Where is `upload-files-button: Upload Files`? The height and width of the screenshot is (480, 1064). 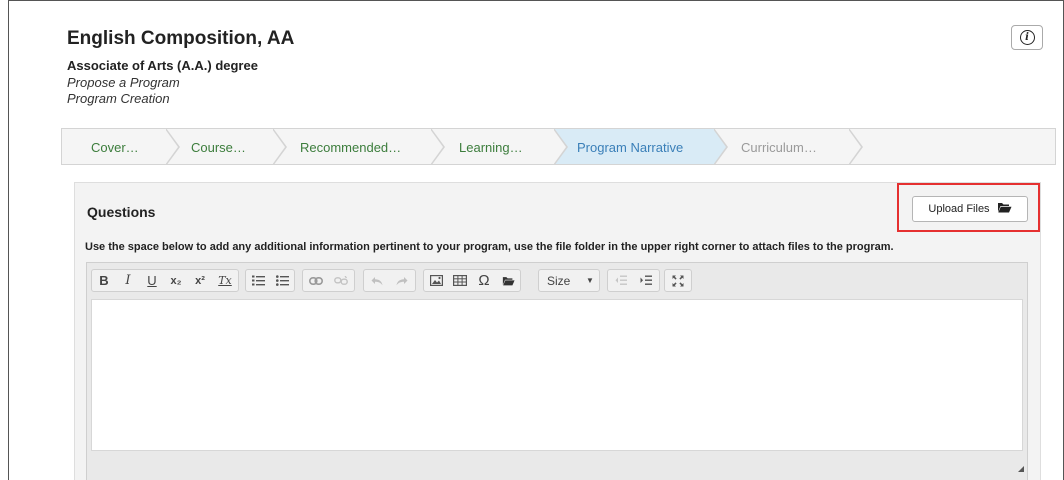
upload-files-button: Upload Files is located at coordinates (970, 209).